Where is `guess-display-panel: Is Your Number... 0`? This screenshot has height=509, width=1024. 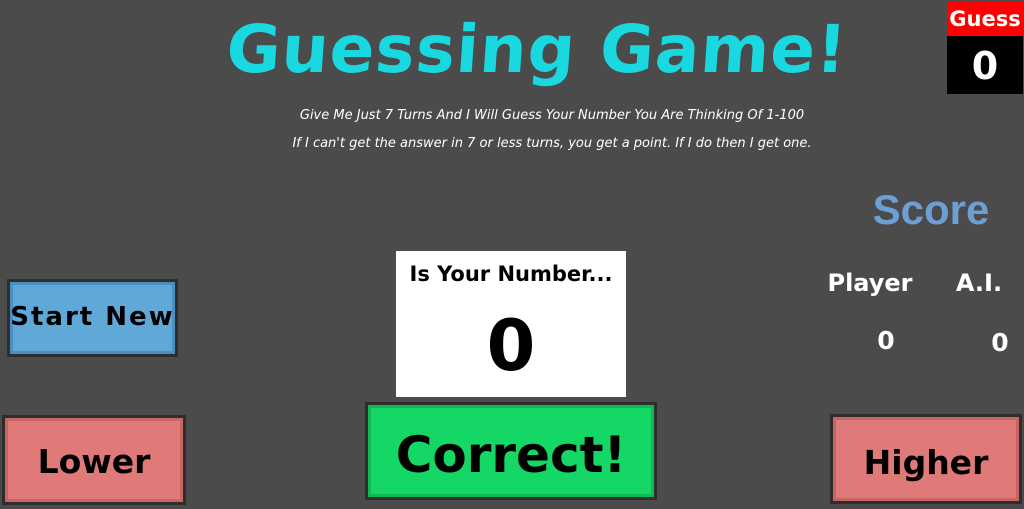
guess-display-panel: Is Your Number... 0 is located at coordinates (511, 324).